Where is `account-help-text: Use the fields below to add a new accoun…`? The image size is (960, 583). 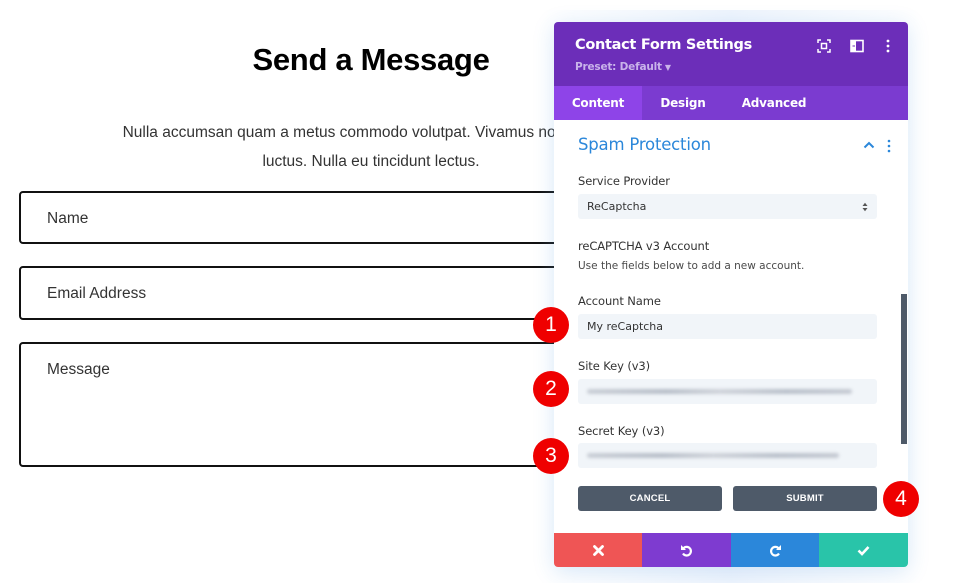 account-help-text: Use the fields below to add a new accoun… is located at coordinates (691, 266).